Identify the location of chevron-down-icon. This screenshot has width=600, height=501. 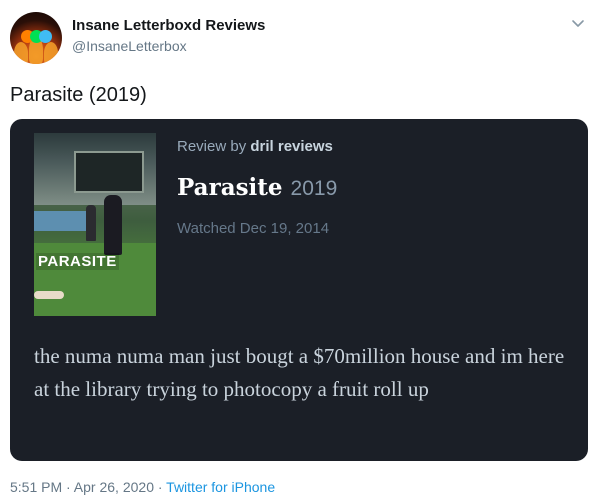
(578, 24).